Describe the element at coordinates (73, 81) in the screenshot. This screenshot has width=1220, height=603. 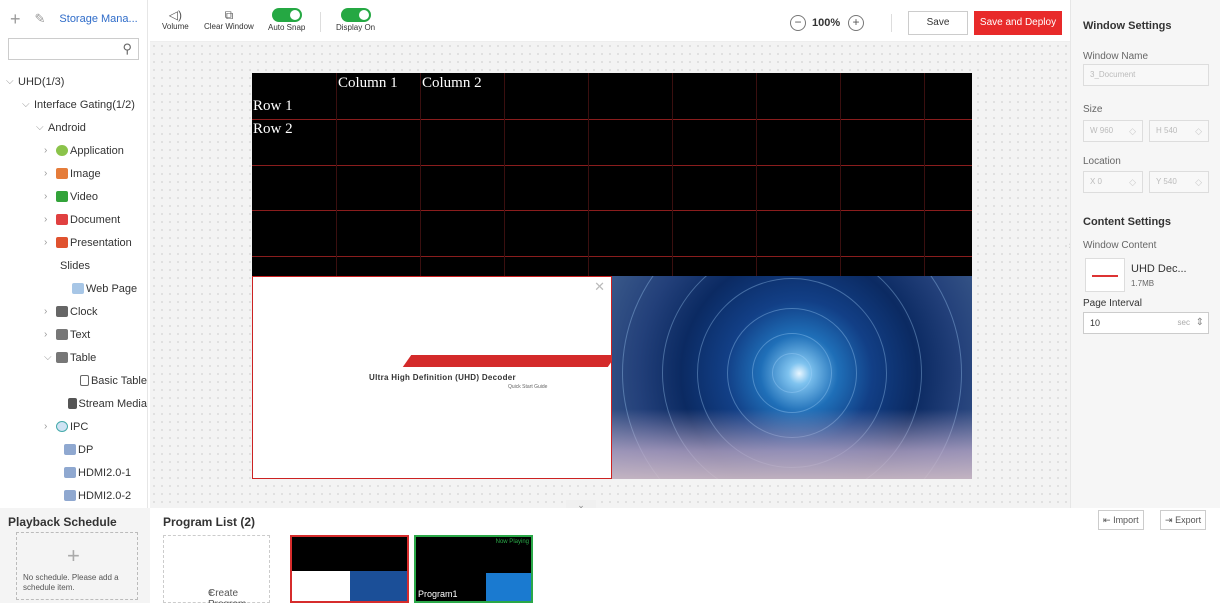
I see `tree-item: ⌵ UHD(1/3)` at that location.